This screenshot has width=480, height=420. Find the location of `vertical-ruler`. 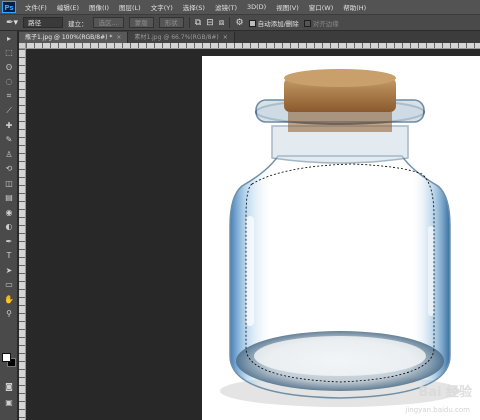

vertical-ruler is located at coordinates (22, 234).